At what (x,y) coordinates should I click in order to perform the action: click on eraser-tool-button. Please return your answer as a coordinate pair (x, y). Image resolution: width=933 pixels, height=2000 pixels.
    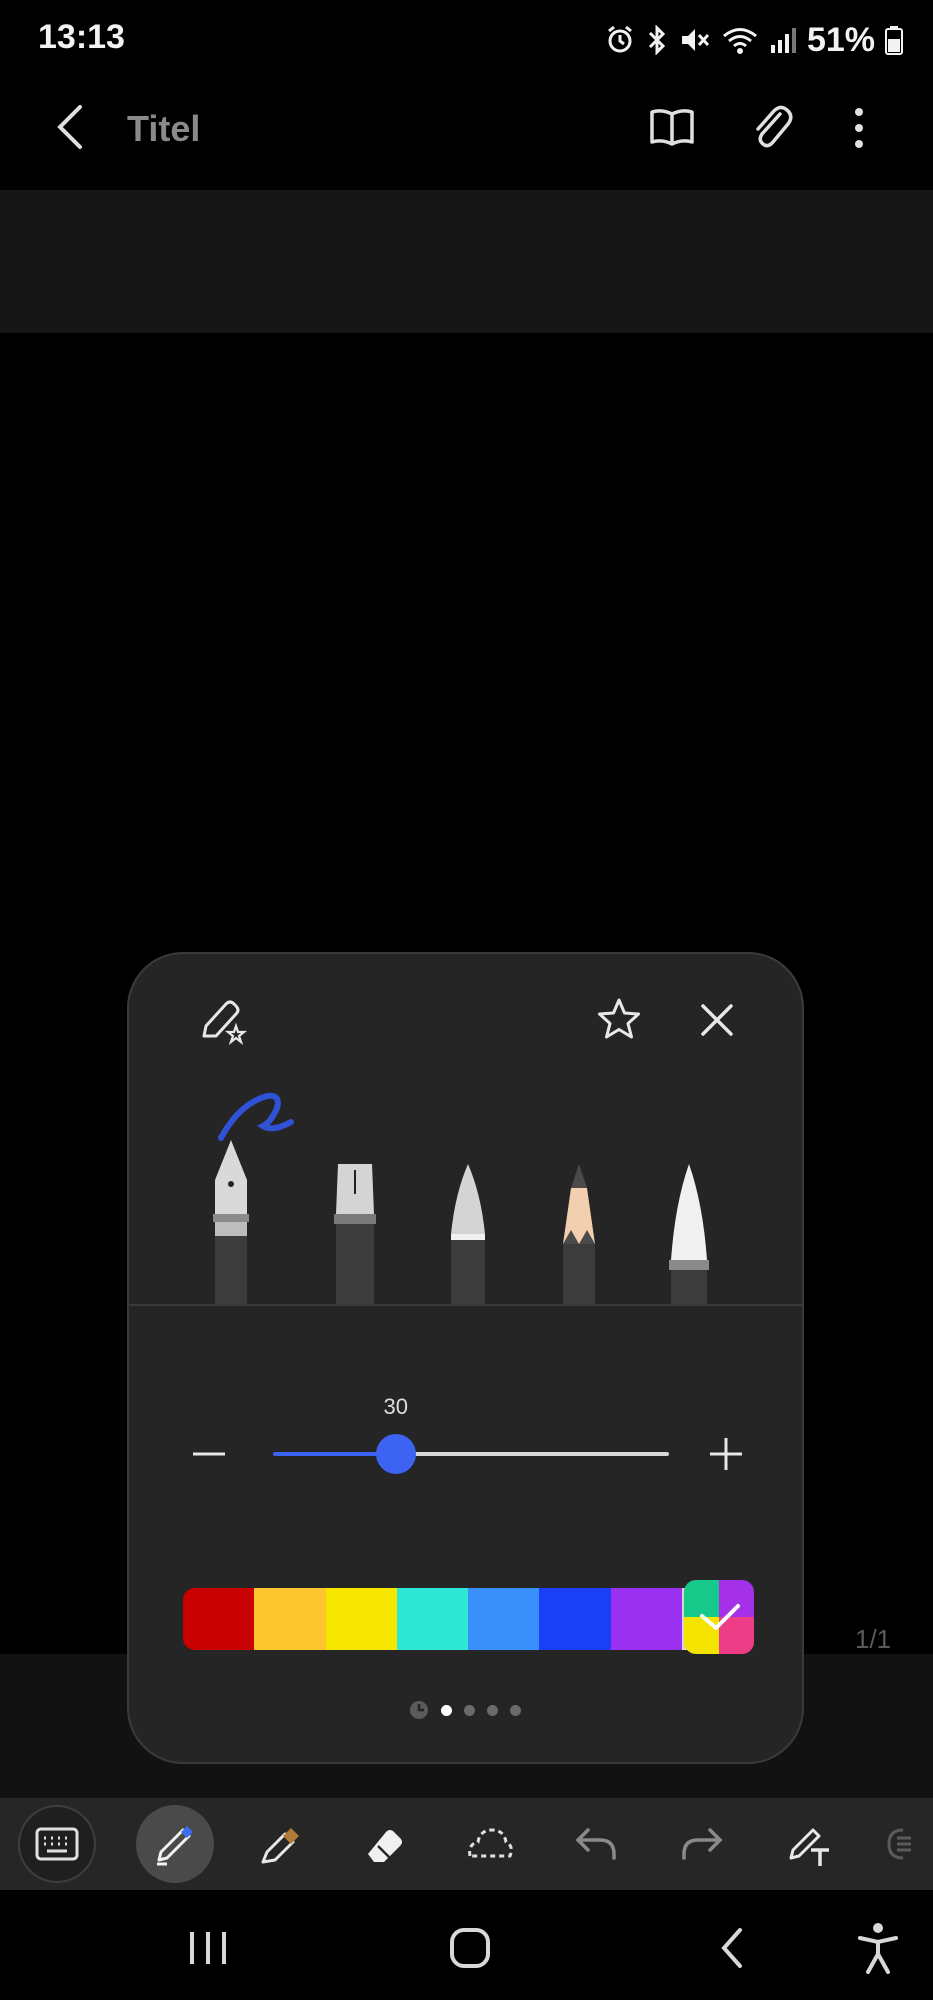
    Looking at the image, I should click on (384, 1844).